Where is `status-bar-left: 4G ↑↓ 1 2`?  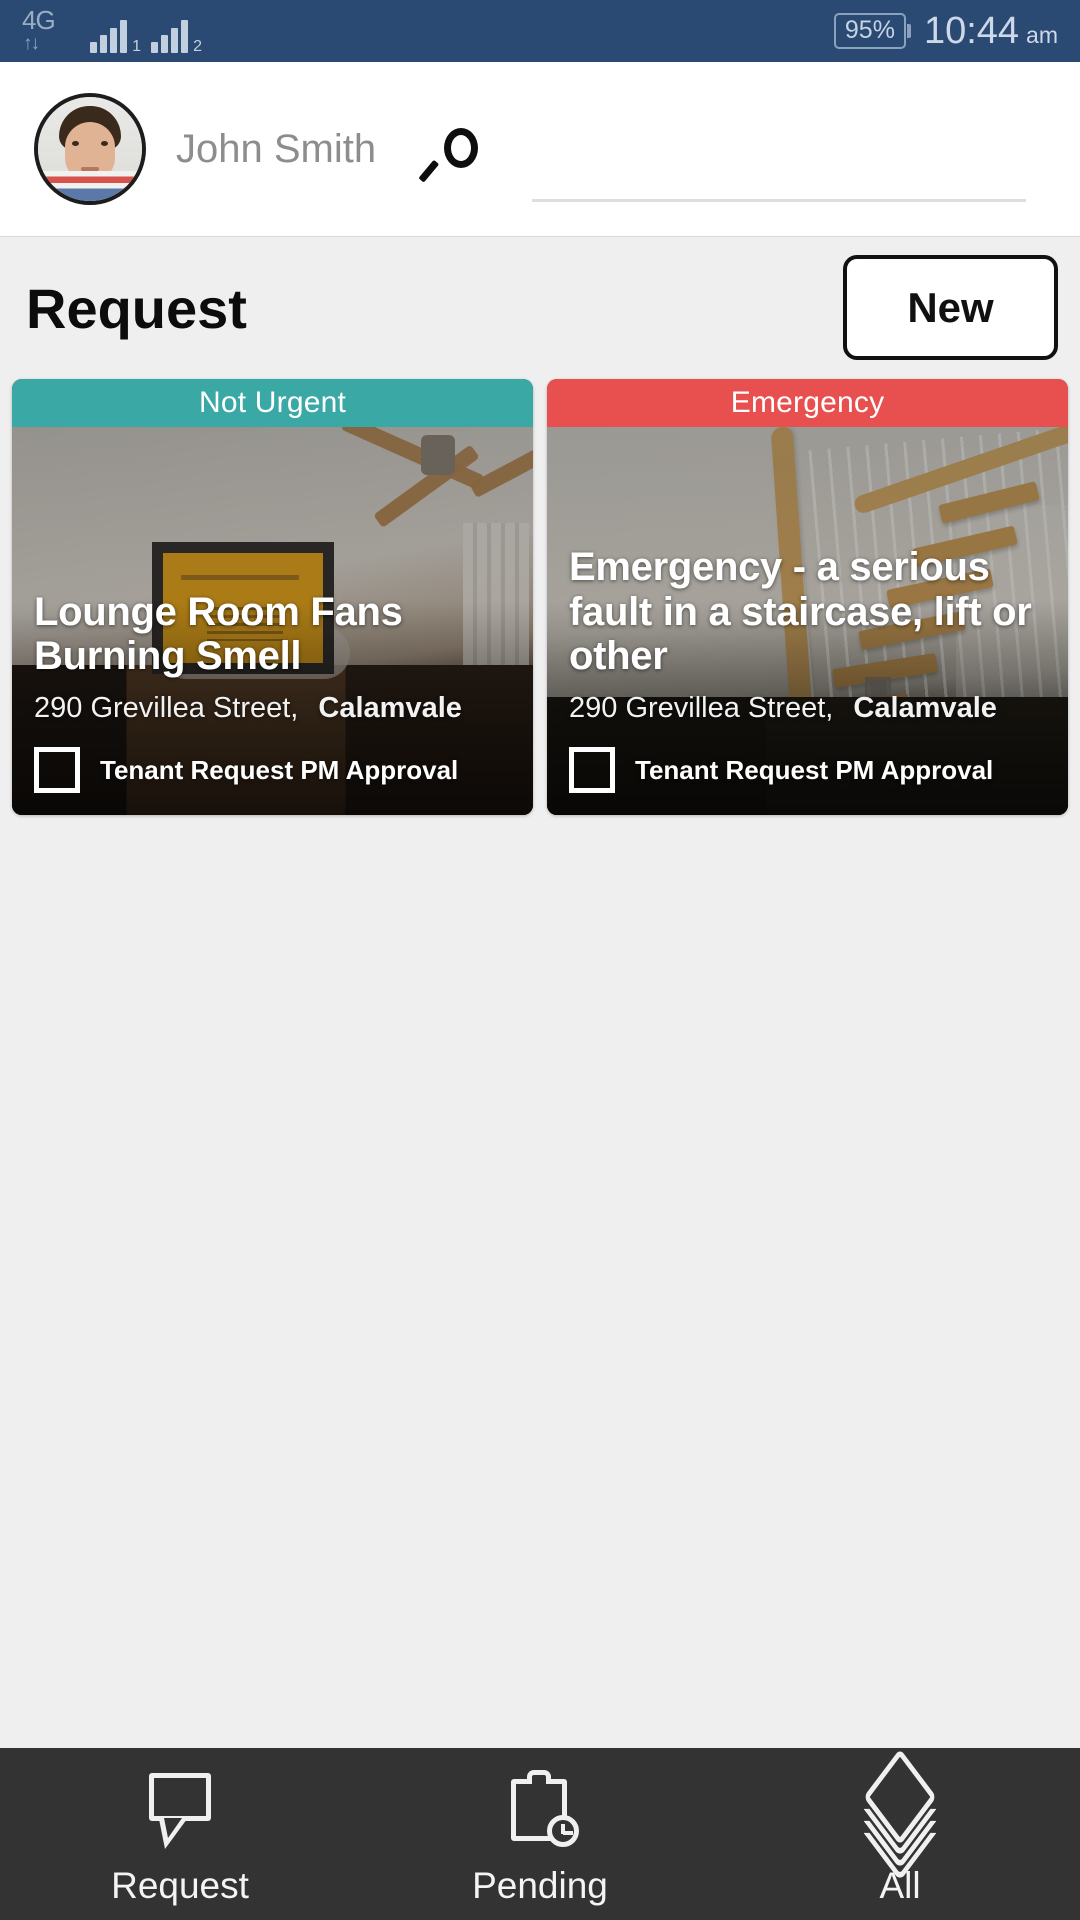
status-bar-left: 4G ↑↓ 1 2 is located at coordinates (112, 30).